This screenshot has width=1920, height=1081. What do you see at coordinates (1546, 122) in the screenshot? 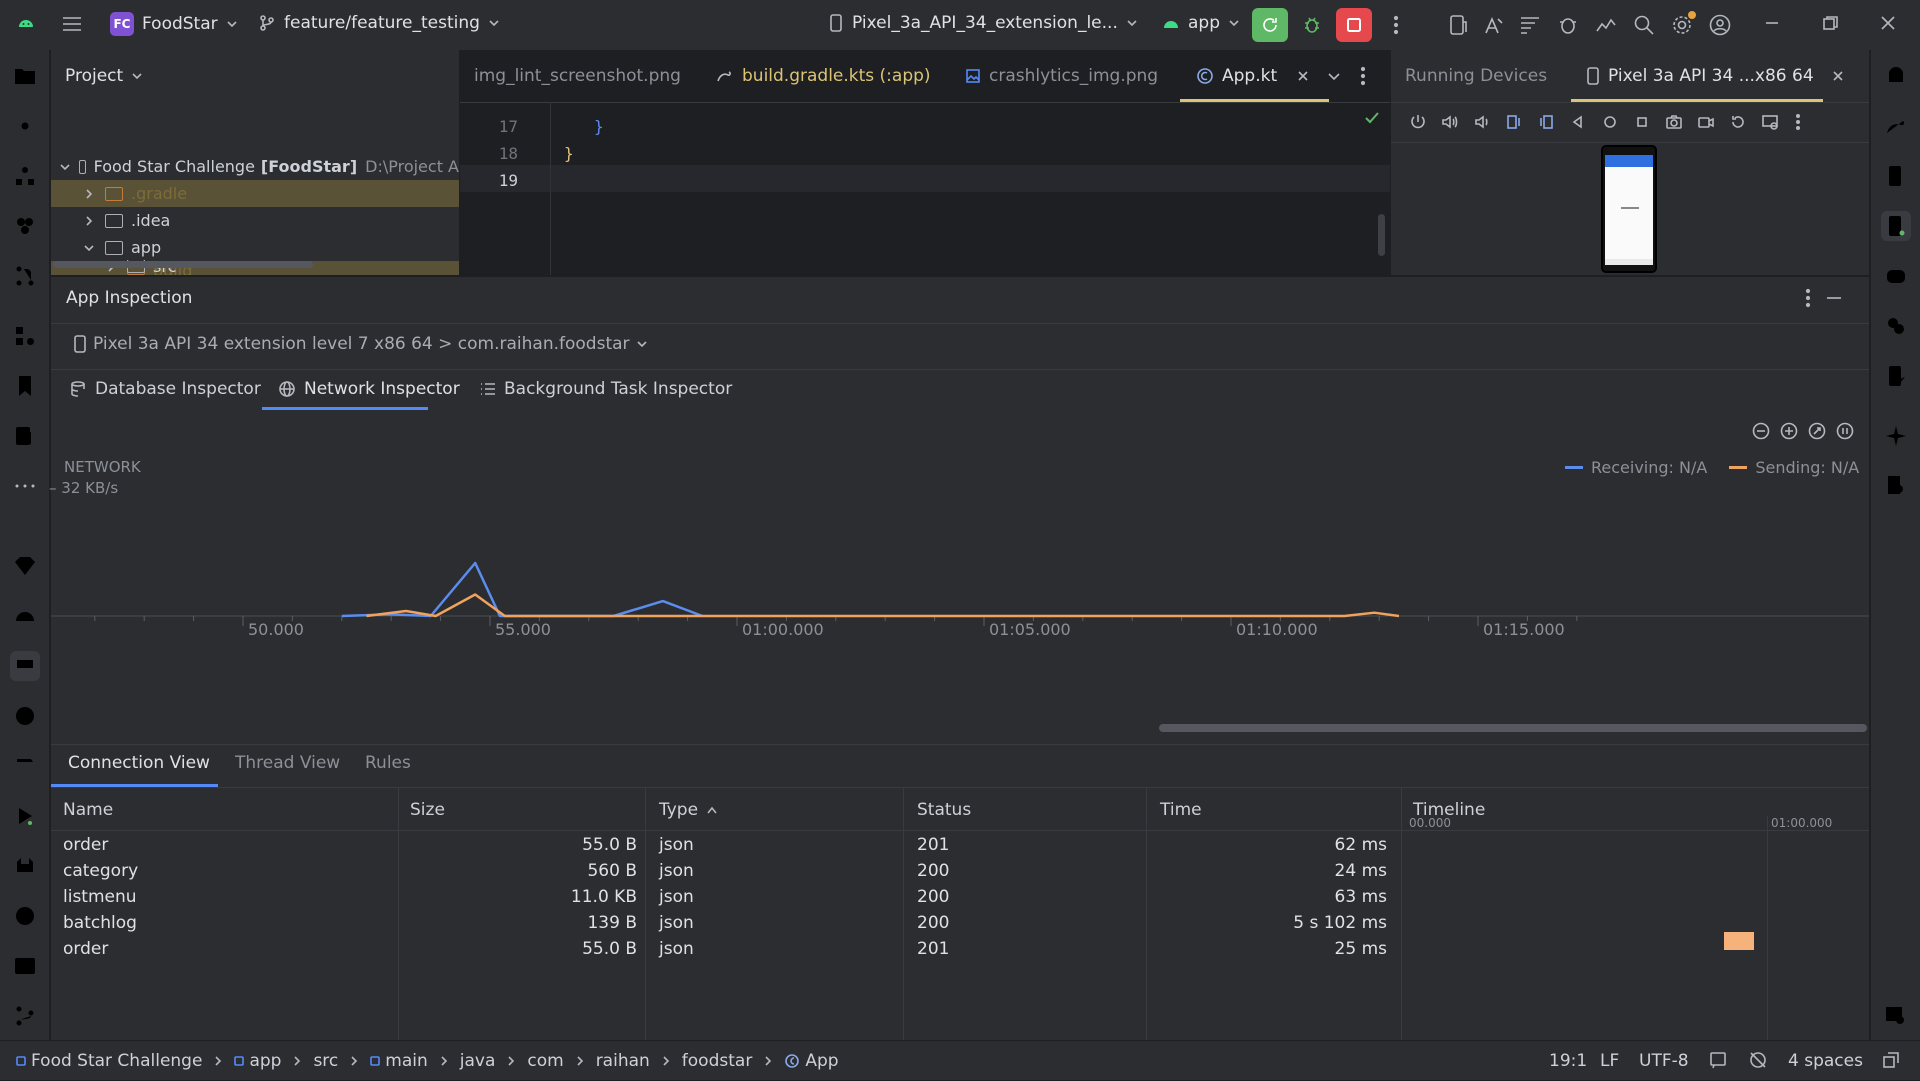
I see `rotate-right-icon` at bounding box center [1546, 122].